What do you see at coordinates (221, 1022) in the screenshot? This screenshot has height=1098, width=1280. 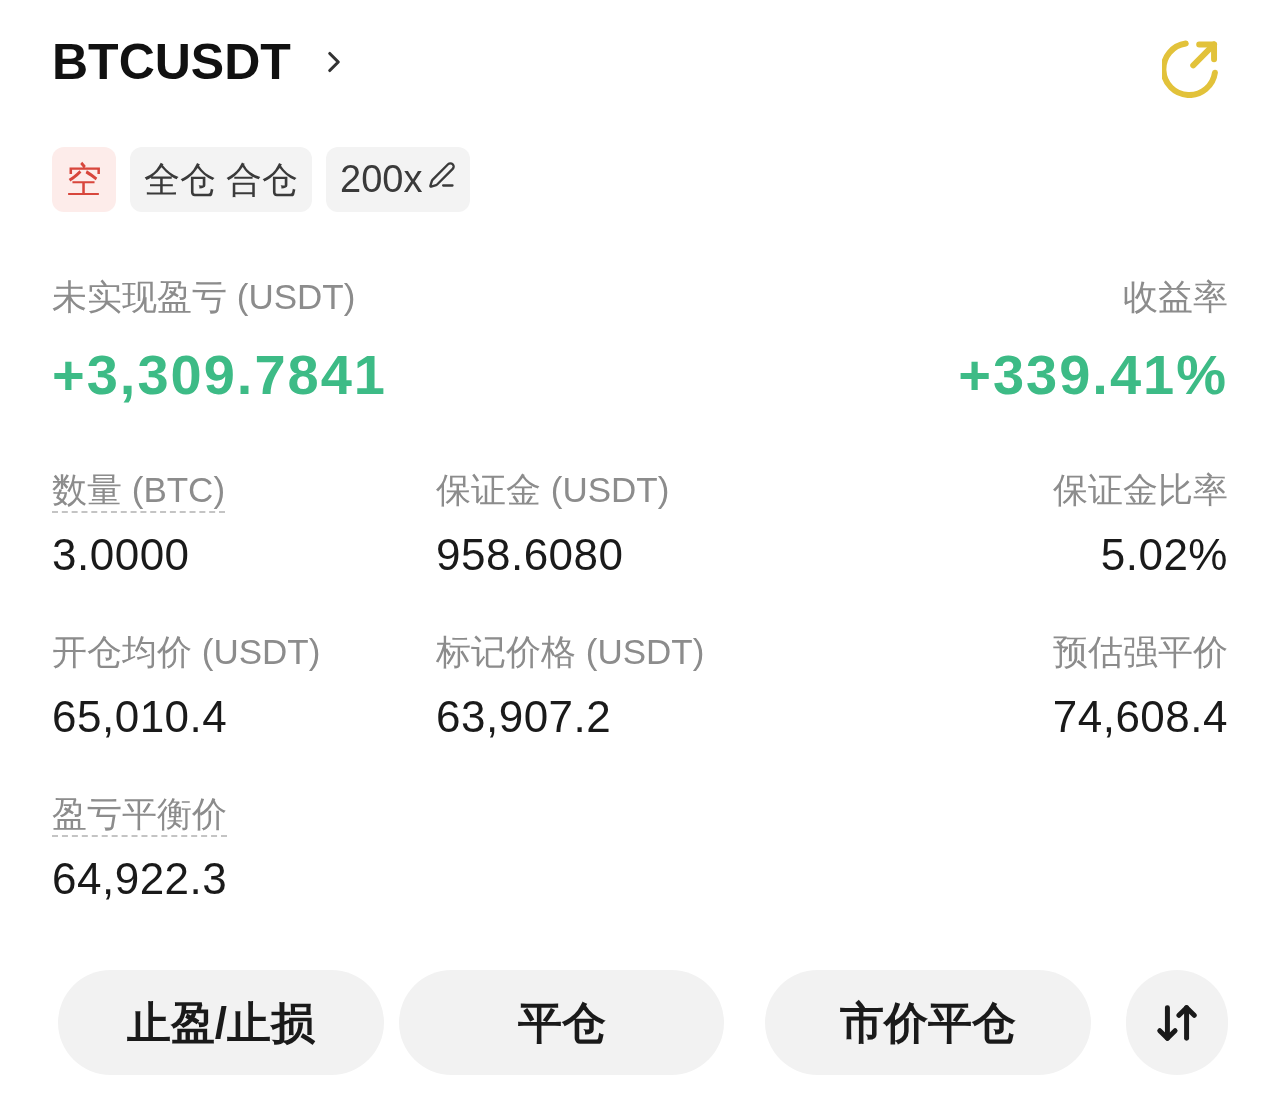 I see `action-button: 止盈/止损` at bounding box center [221, 1022].